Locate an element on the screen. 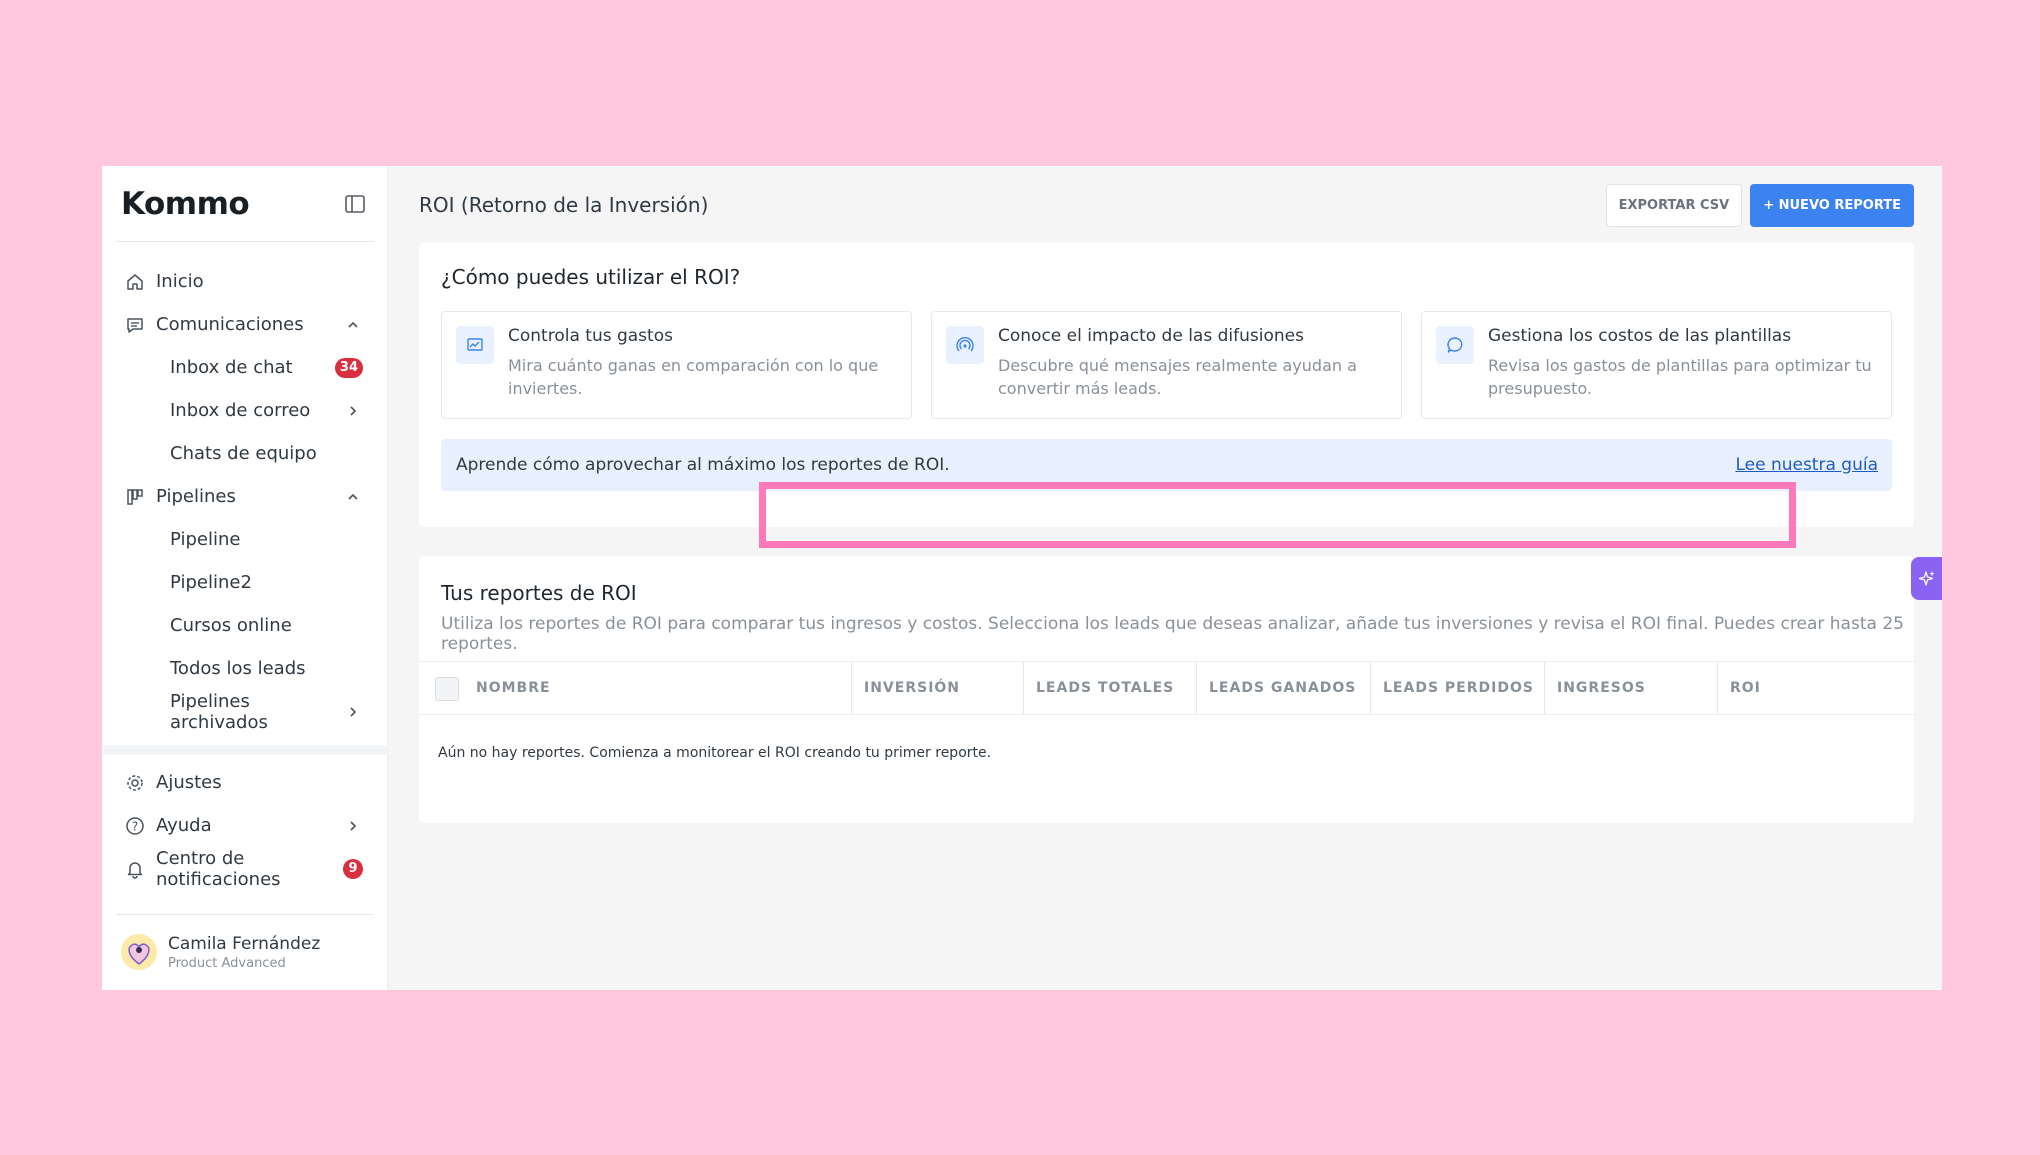 The width and height of the screenshot is (2040, 1155). sidebar-item-cursos-online: Cursos online is located at coordinates (244, 625).